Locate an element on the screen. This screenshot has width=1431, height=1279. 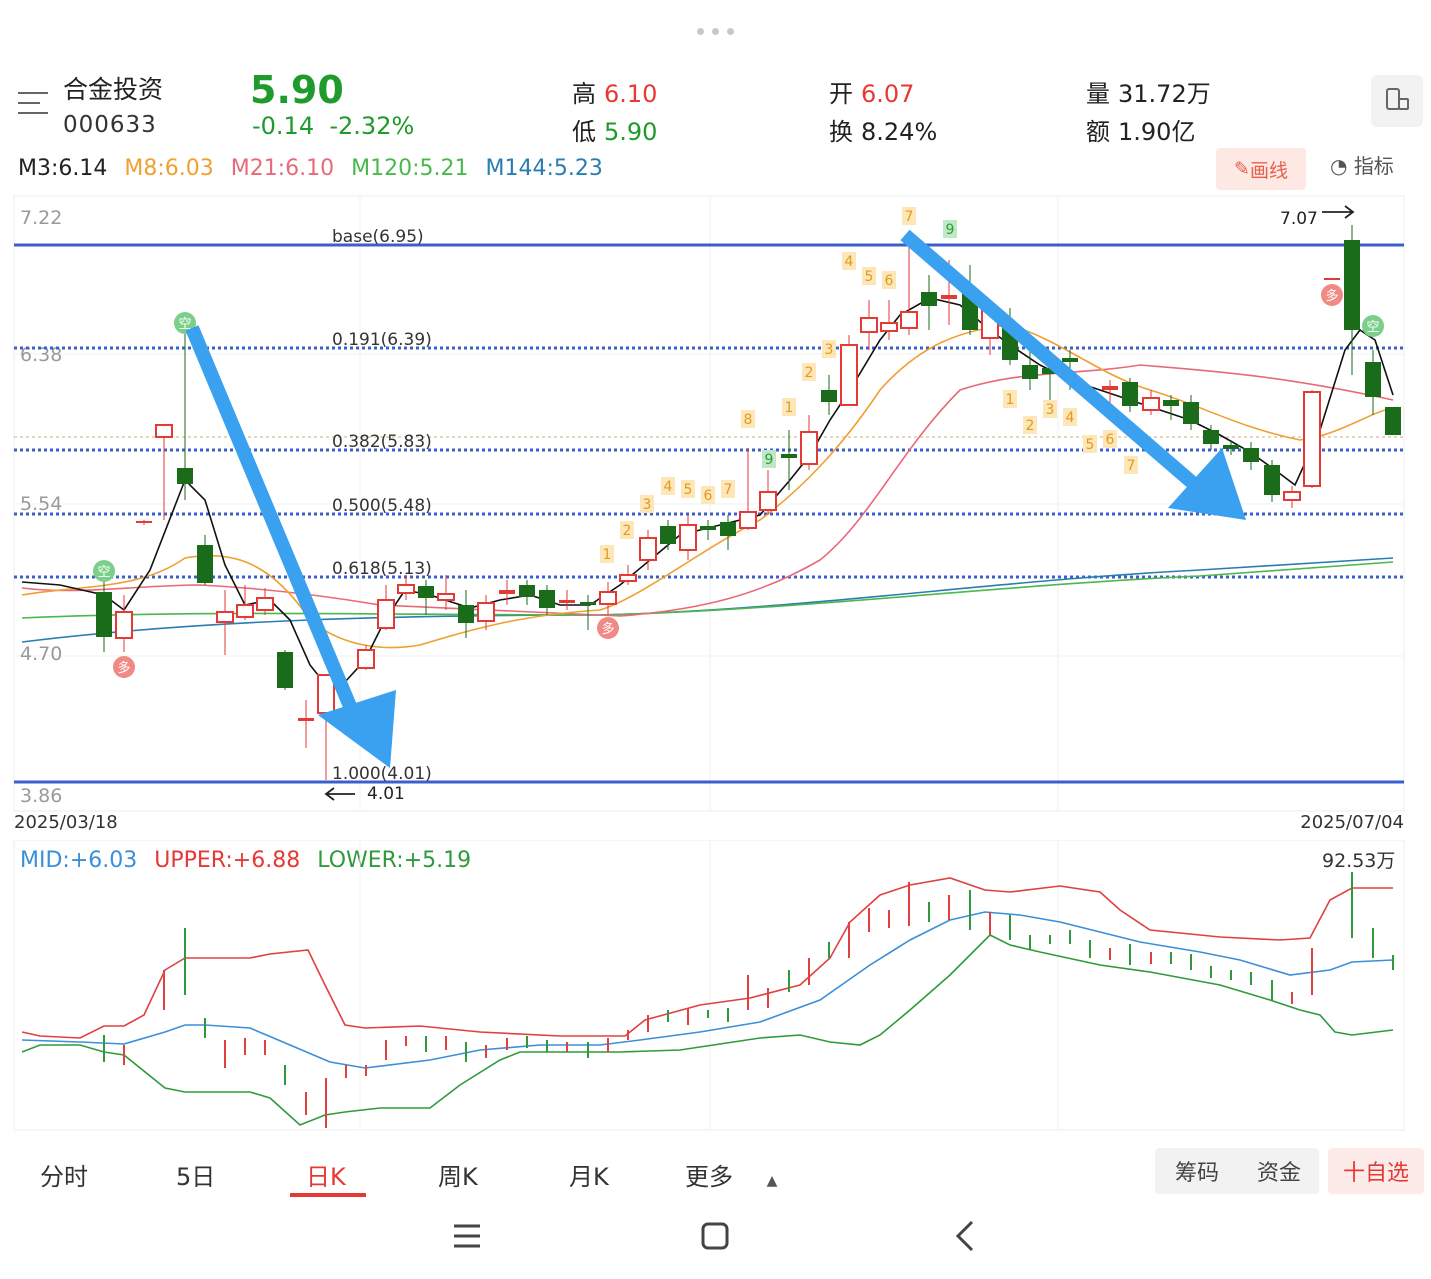
ma3-label: M3:6.14 is located at coordinates (63, 168).